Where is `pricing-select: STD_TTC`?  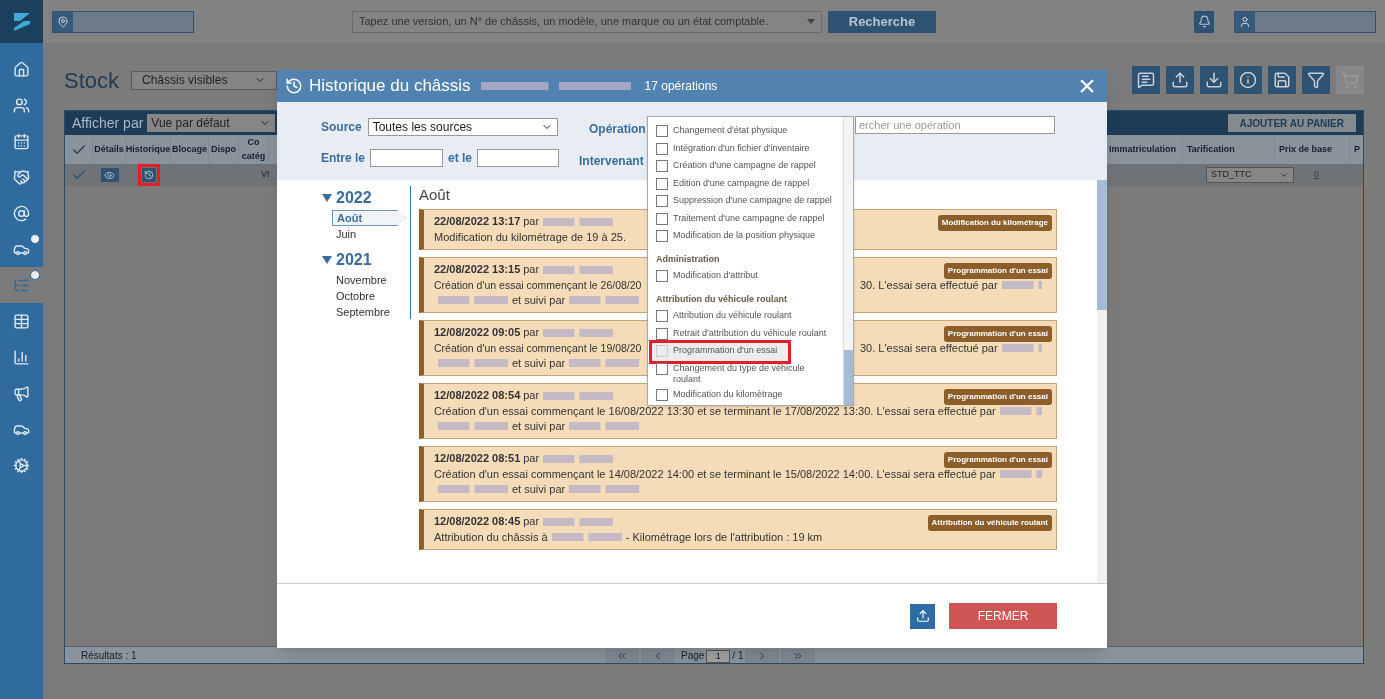 pricing-select: STD_TTC is located at coordinates (1250, 175).